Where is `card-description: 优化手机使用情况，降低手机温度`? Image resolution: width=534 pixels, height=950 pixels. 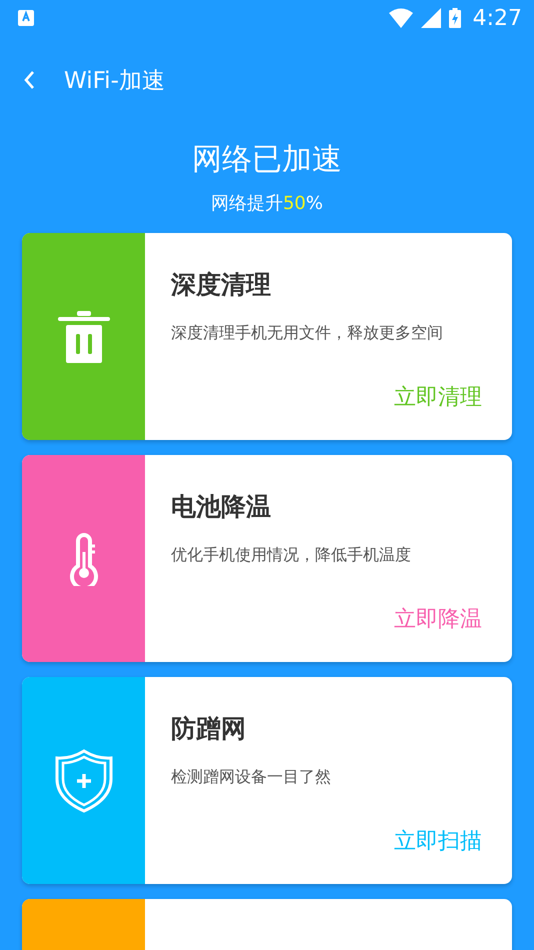 card-description: 优化手机使用情况，降低手机温度 is located at coordinates (291, 555).